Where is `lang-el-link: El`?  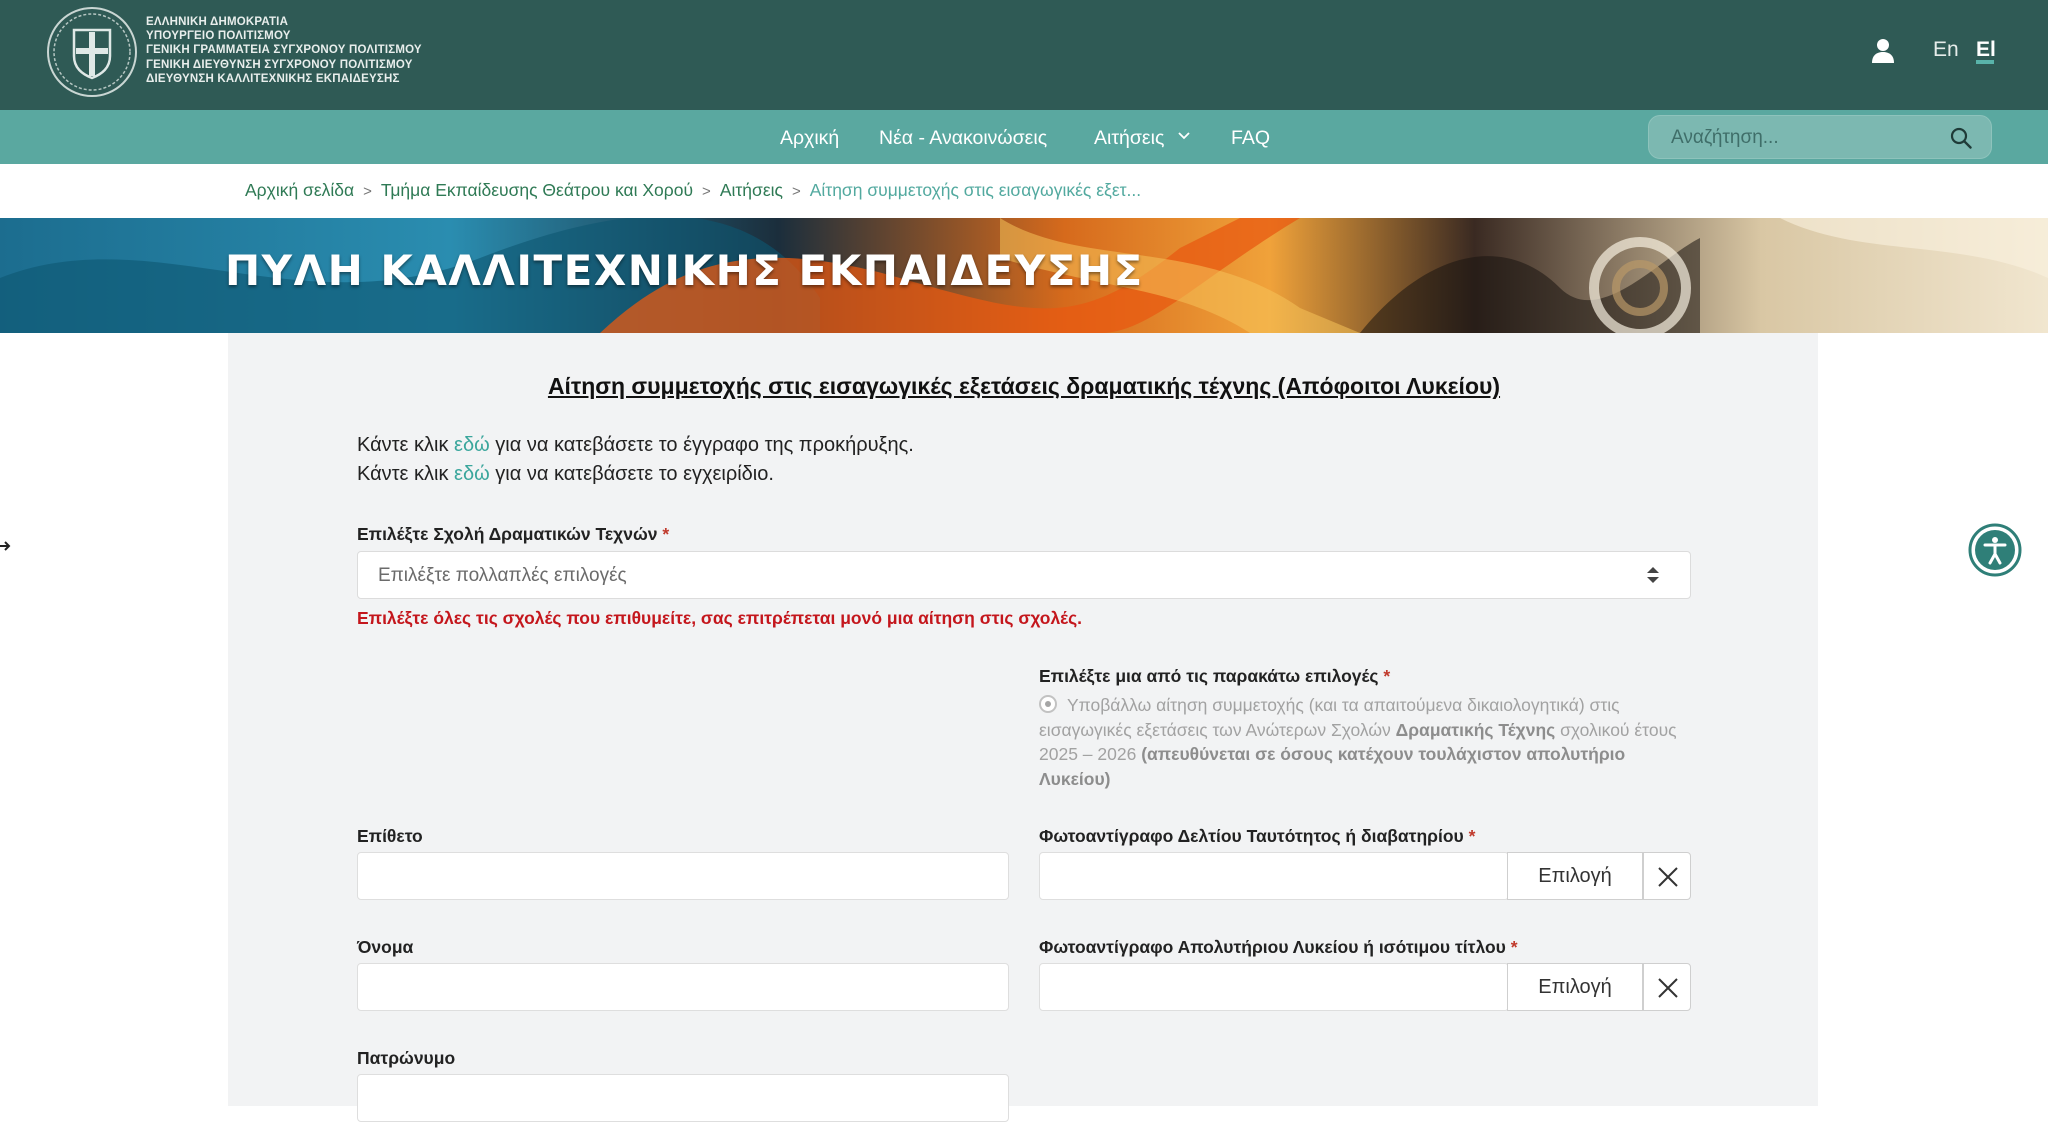
lang-el-link: El is located at coordinates (1986, 50).